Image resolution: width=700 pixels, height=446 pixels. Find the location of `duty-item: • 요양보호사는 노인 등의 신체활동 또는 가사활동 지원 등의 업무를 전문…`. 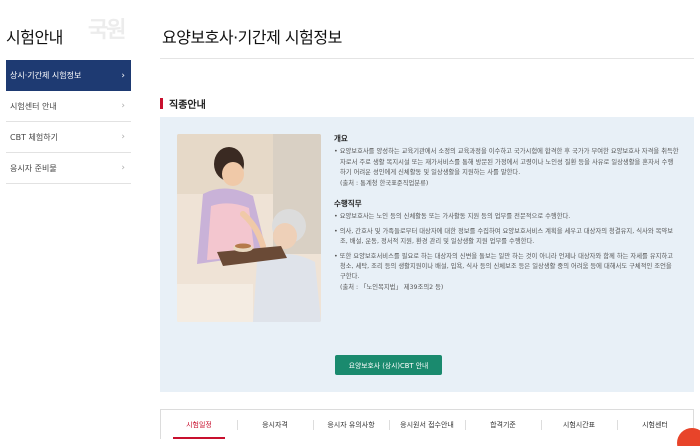

duty-item: • 요양보호사는 노인 등의 신체활동 또는 가사활동 지원 등의 업무를 전문… is located at coordinates (452, 217).